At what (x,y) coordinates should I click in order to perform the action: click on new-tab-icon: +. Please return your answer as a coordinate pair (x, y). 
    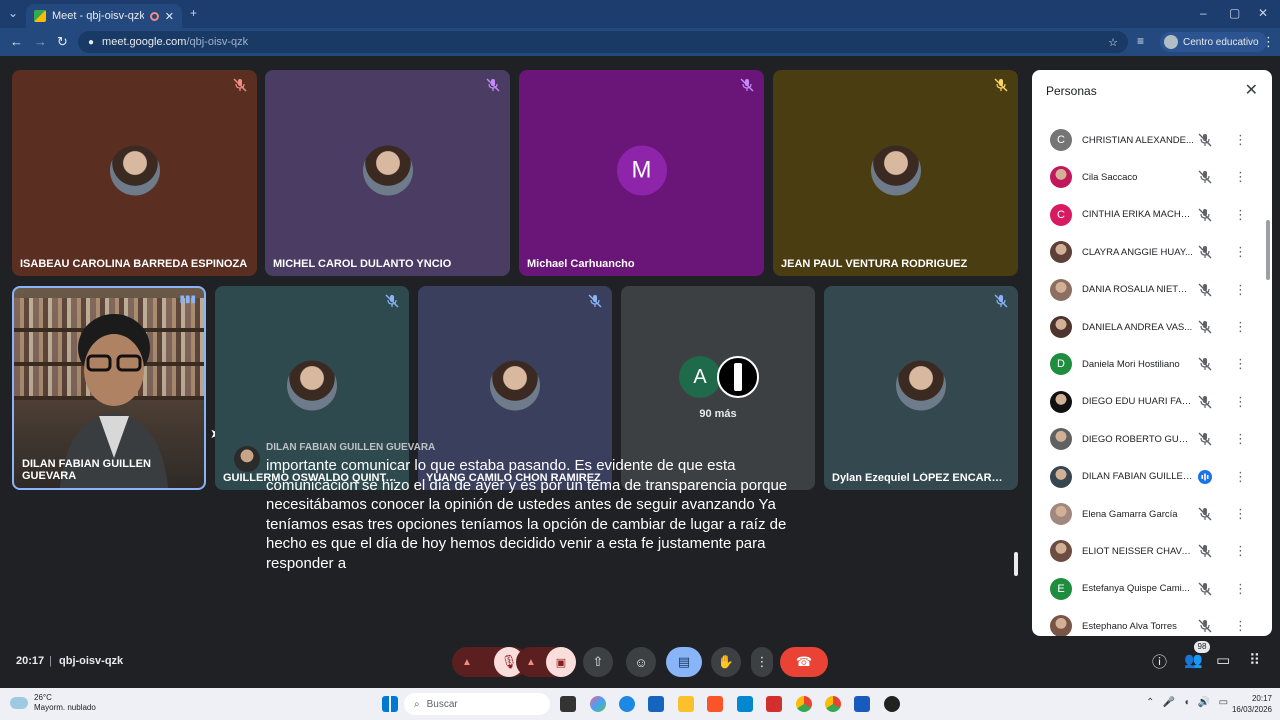
    Looking at the image, I should click on (193, 13).